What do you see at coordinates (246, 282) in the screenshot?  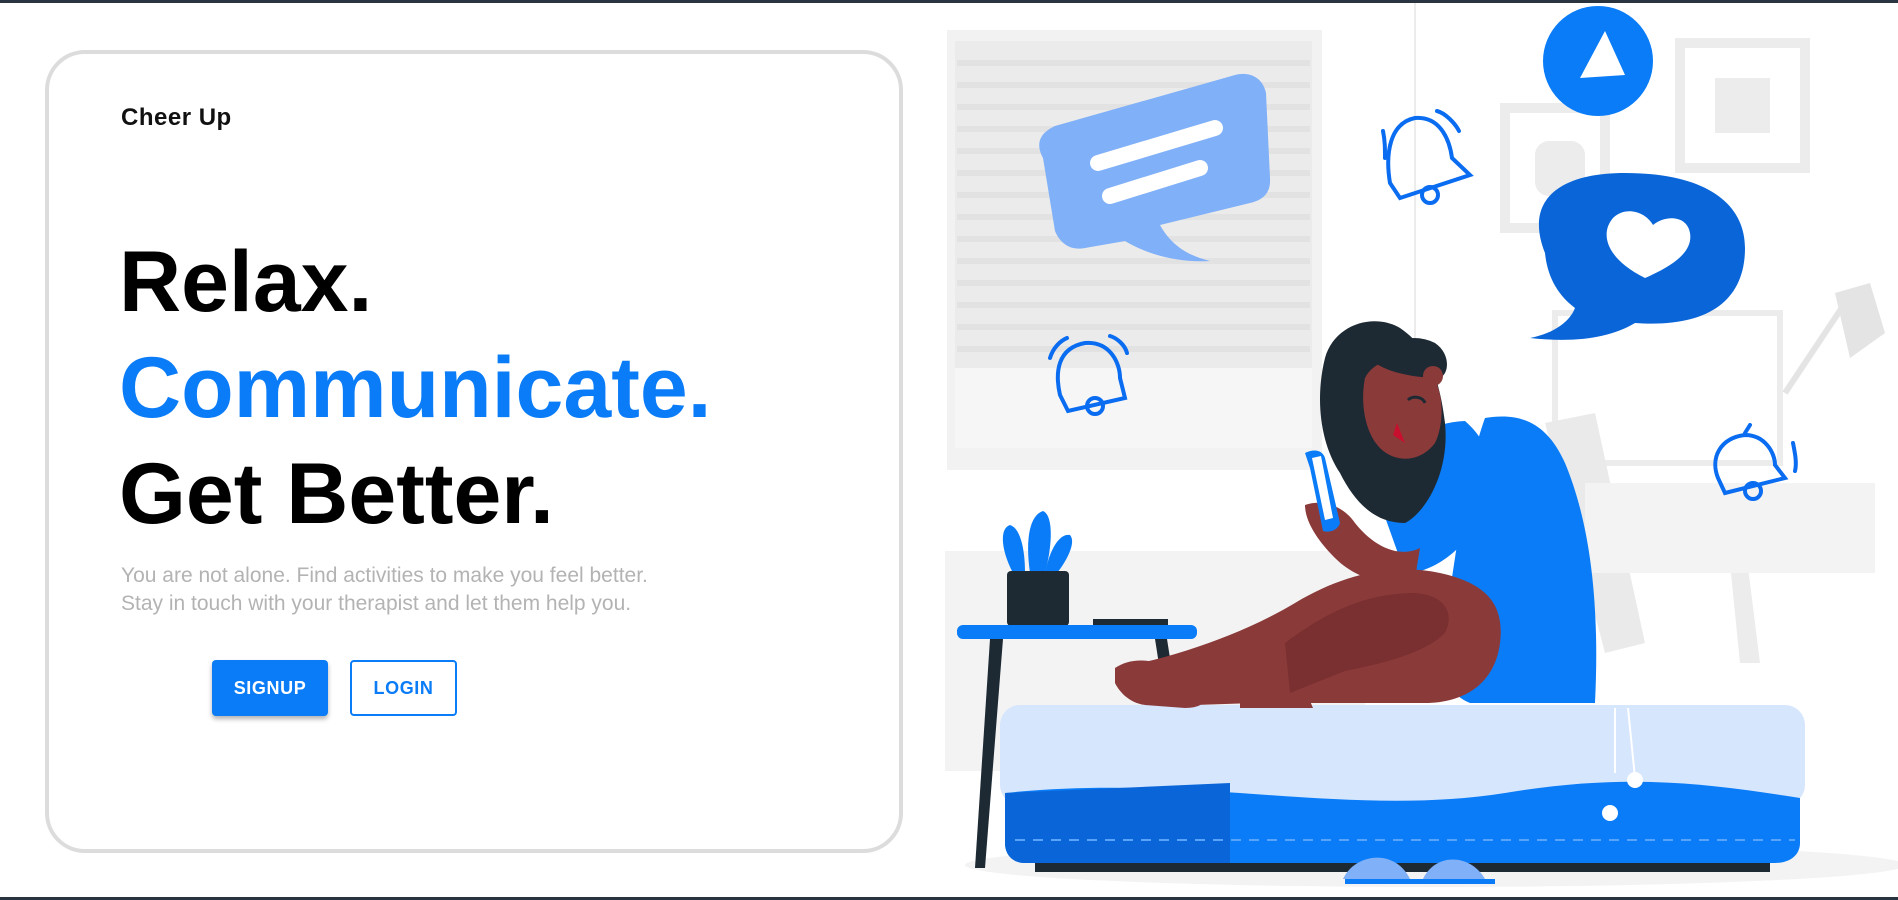 I see `headline-relax: Relax.` at bounding box center [246, 282].